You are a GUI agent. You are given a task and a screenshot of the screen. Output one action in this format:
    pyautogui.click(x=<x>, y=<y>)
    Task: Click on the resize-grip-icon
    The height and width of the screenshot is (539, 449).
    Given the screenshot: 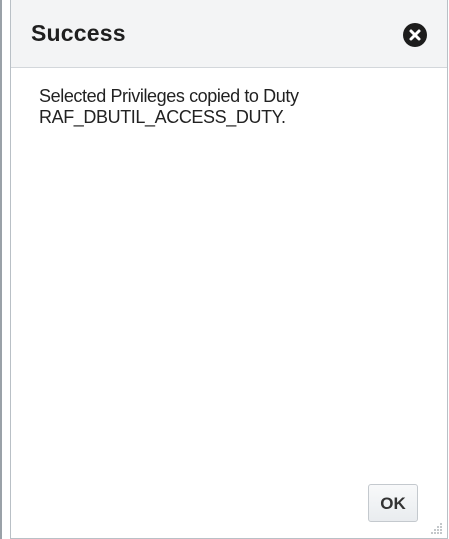 What is the action you would take?
    pyautogui.click(x=437, y=528)
    